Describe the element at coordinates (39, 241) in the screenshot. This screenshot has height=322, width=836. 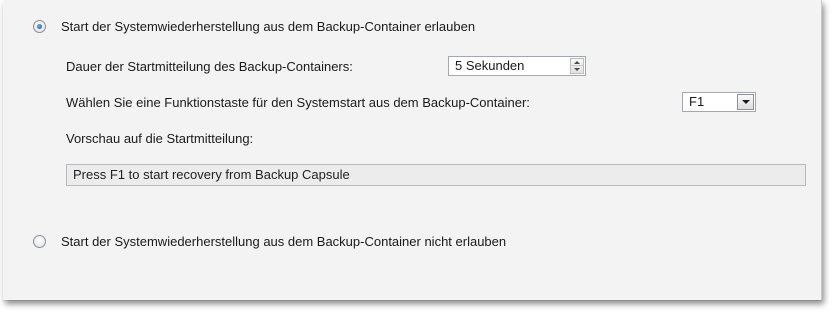
I see `disallow-recovery-radio` at that location.